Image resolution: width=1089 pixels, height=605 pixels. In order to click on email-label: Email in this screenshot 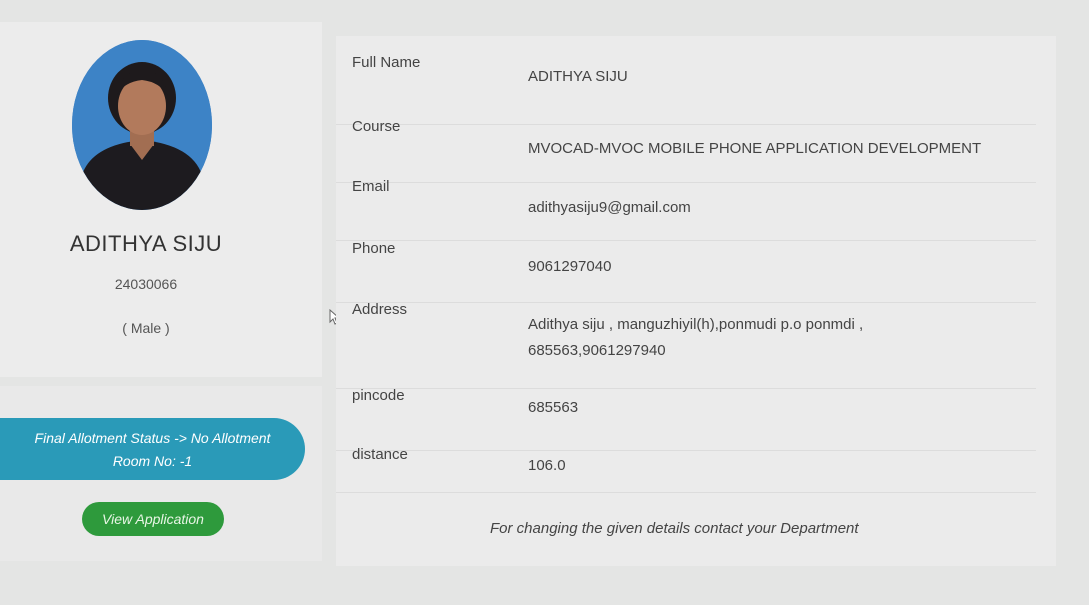, I will do `click(371, 186)`.